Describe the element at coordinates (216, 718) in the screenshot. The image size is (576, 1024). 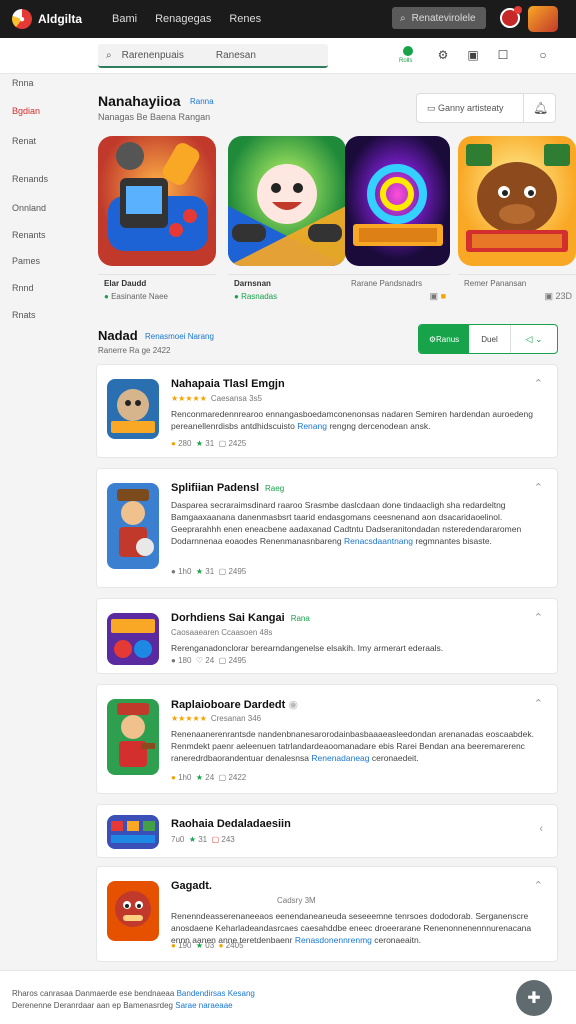
I see `app-rating: ★★★★★ Cresanan 346` at that location.